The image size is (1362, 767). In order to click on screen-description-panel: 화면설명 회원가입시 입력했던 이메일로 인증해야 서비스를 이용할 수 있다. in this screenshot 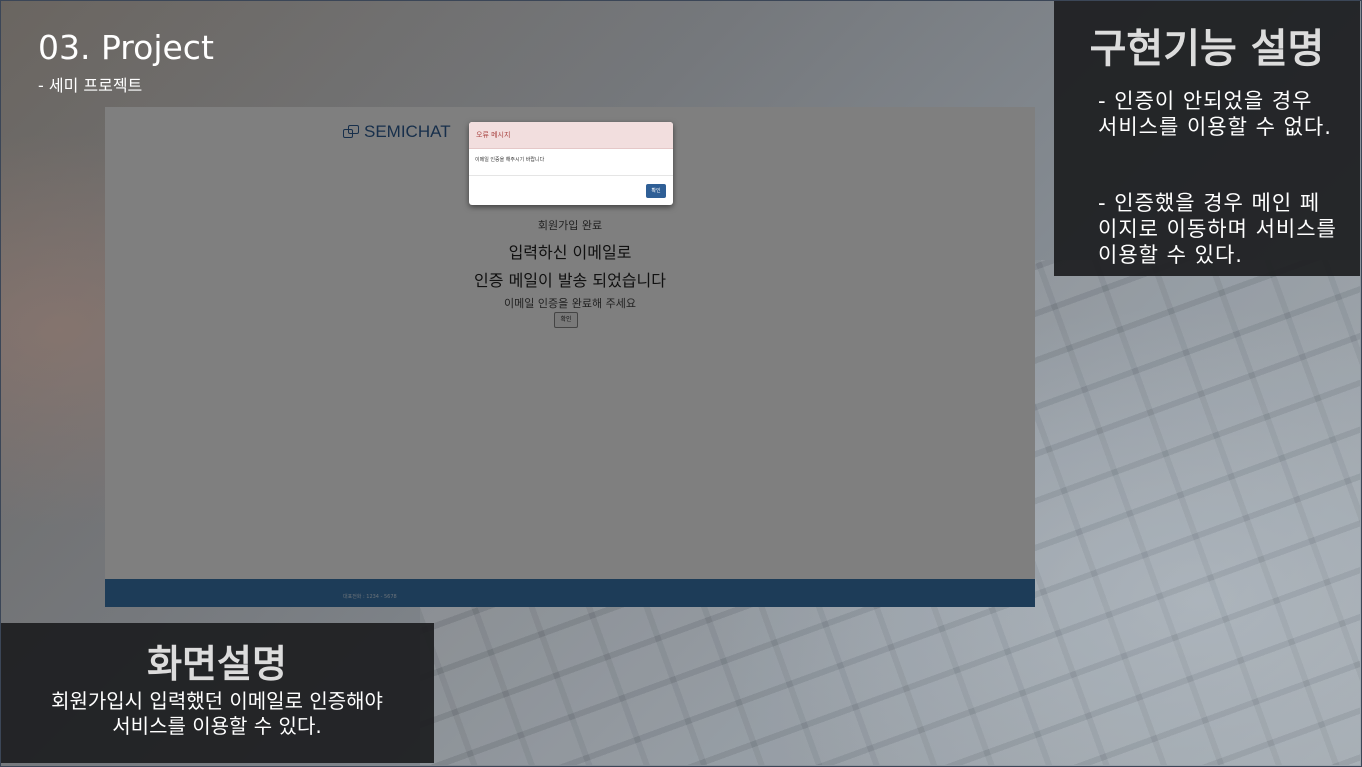, I will do `click(217, 693)`.